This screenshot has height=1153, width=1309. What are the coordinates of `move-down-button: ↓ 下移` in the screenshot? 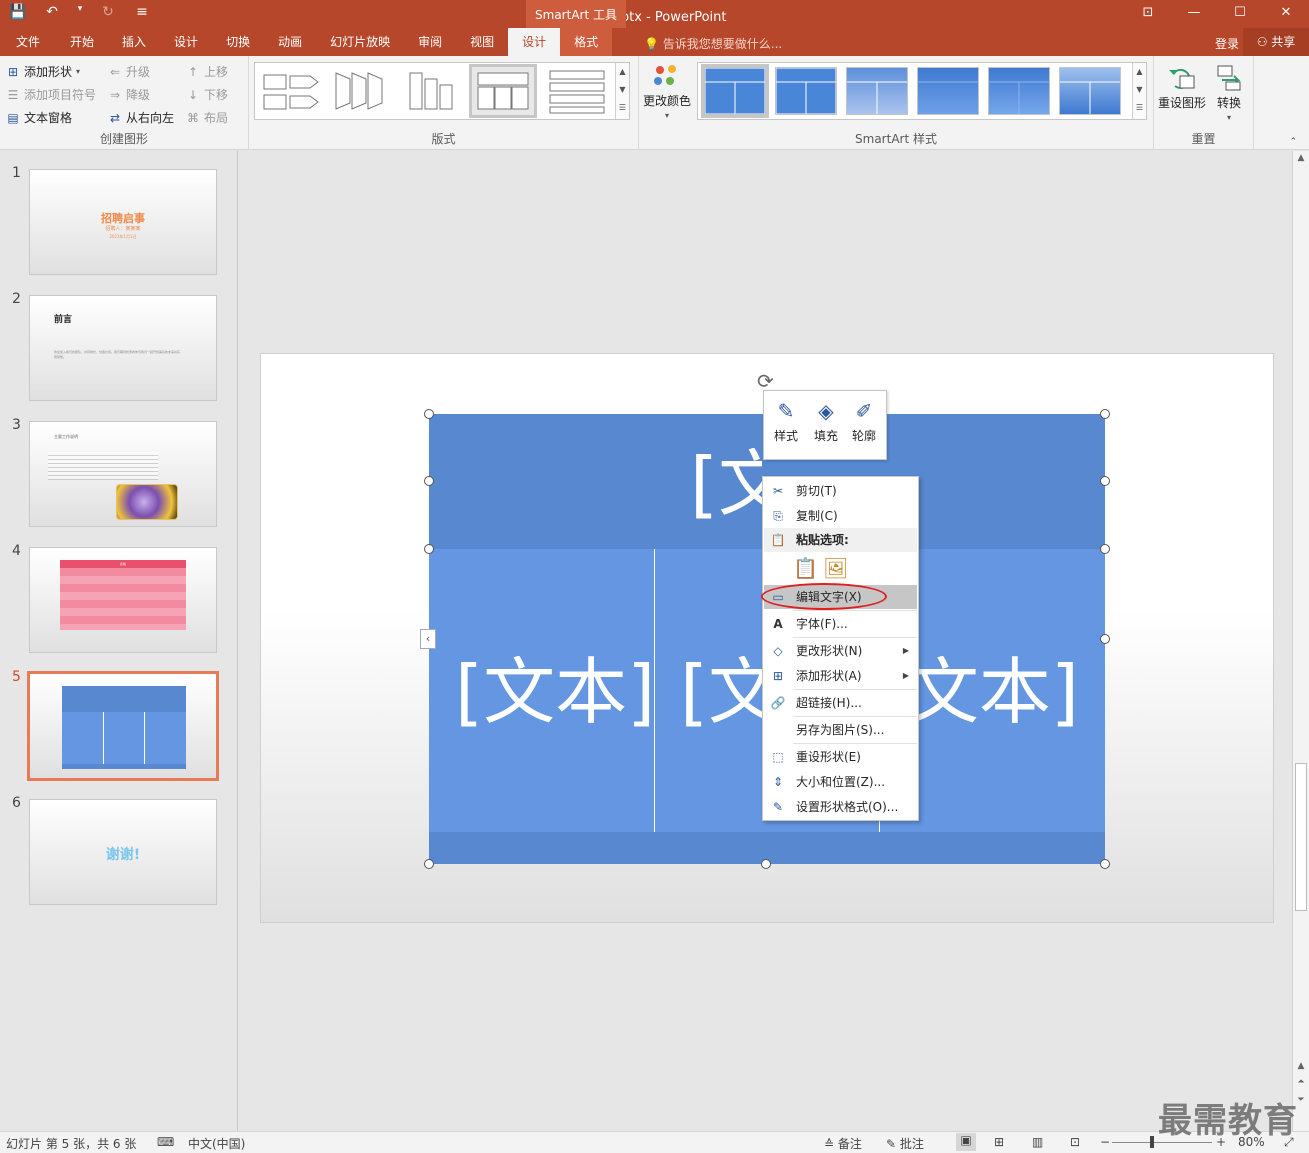 It's located at (207, 94).